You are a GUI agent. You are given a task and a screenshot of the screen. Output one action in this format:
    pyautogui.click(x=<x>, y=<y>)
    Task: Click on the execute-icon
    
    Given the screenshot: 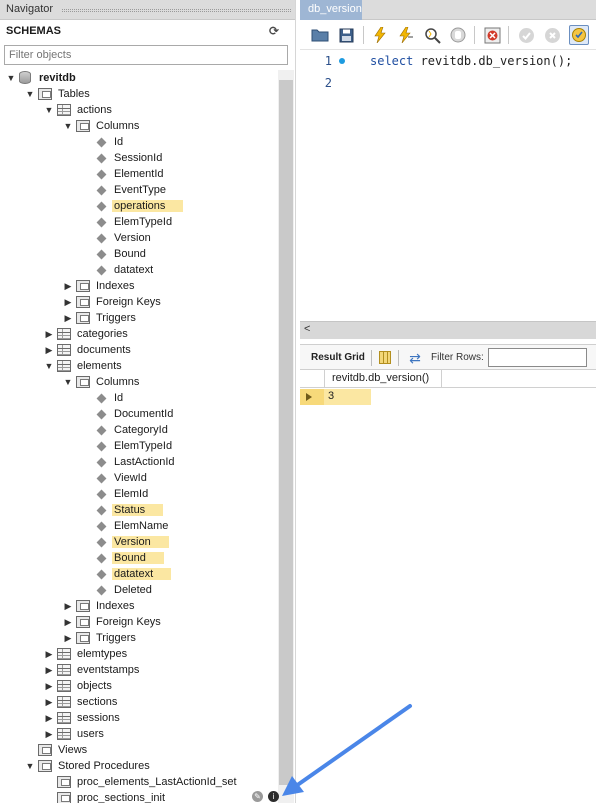 What is the action you would take?
    pyautogui.click(x=380, y=35)
    